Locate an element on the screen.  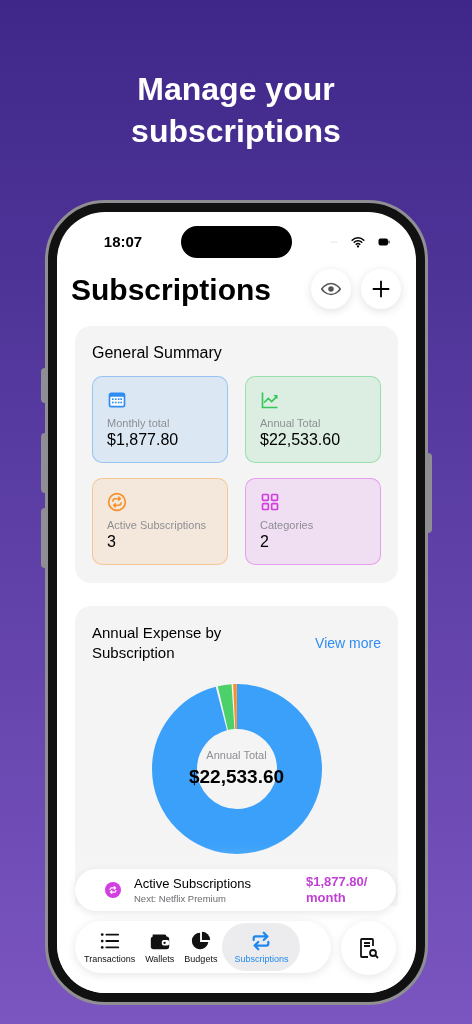
banner-subtitle: Next: Netflix Premium is located at coordinates (180, 898).